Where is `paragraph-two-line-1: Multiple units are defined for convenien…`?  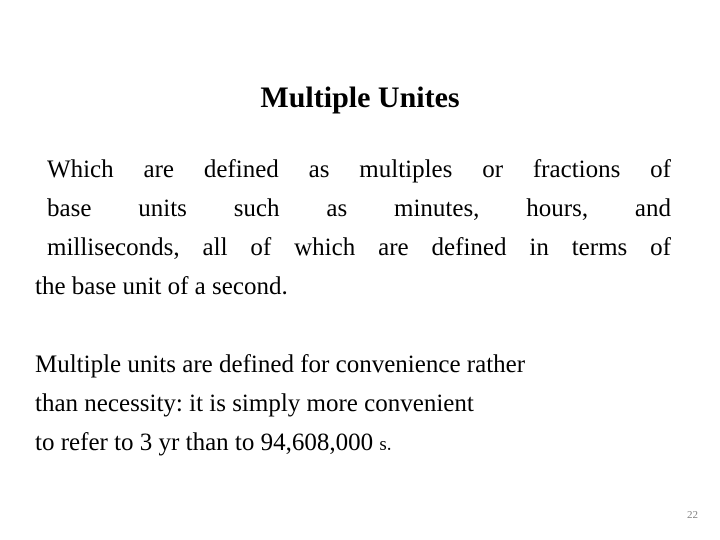
paragraph-two-line-1: Multiple units are defined for convenien… is located at coordinates (280, 364).